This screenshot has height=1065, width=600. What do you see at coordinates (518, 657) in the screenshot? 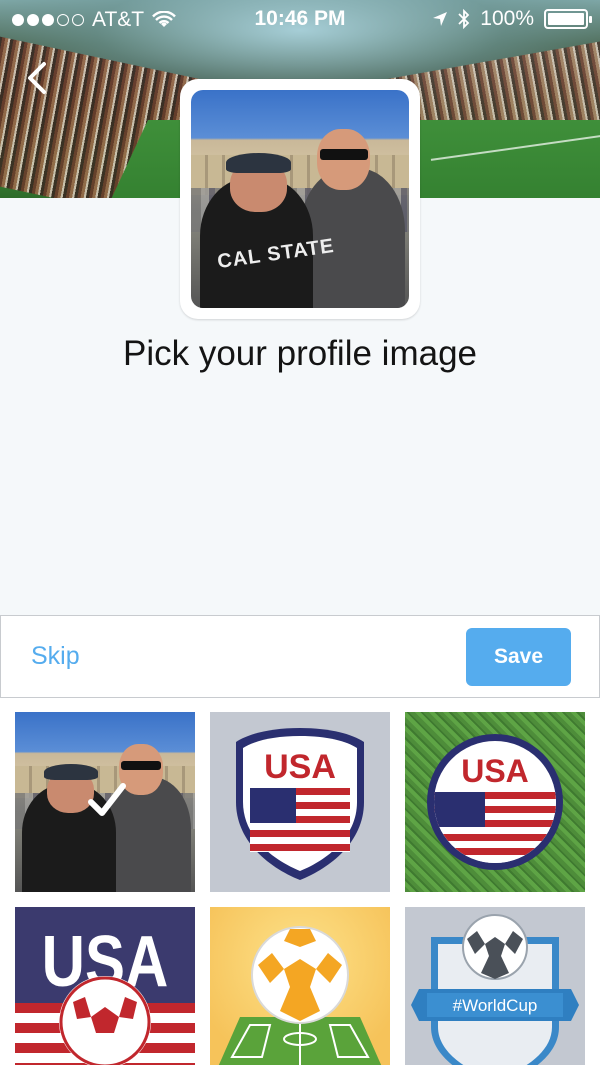
I see `save-button: Save` at bounding box center [518, 657].